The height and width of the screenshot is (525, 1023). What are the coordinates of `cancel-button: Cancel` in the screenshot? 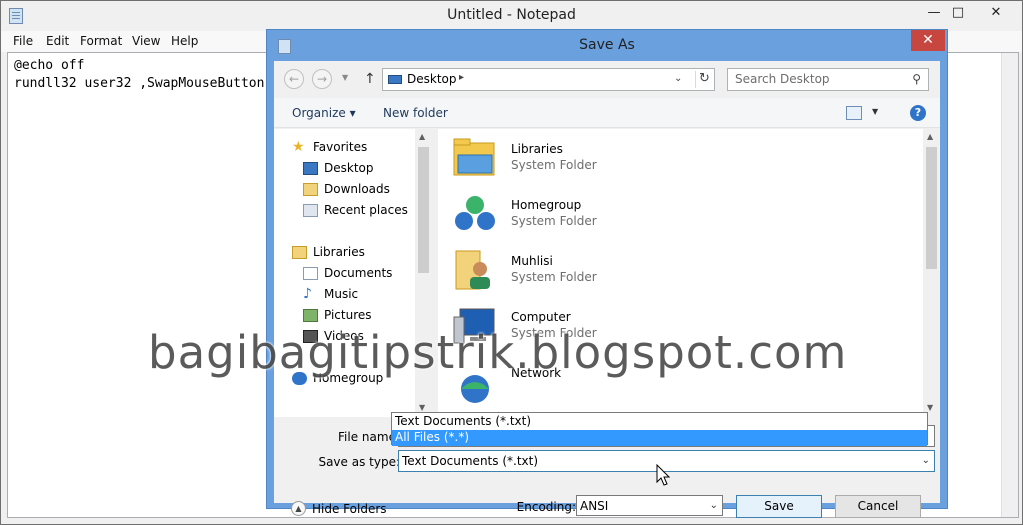 It's located at (878, 506).